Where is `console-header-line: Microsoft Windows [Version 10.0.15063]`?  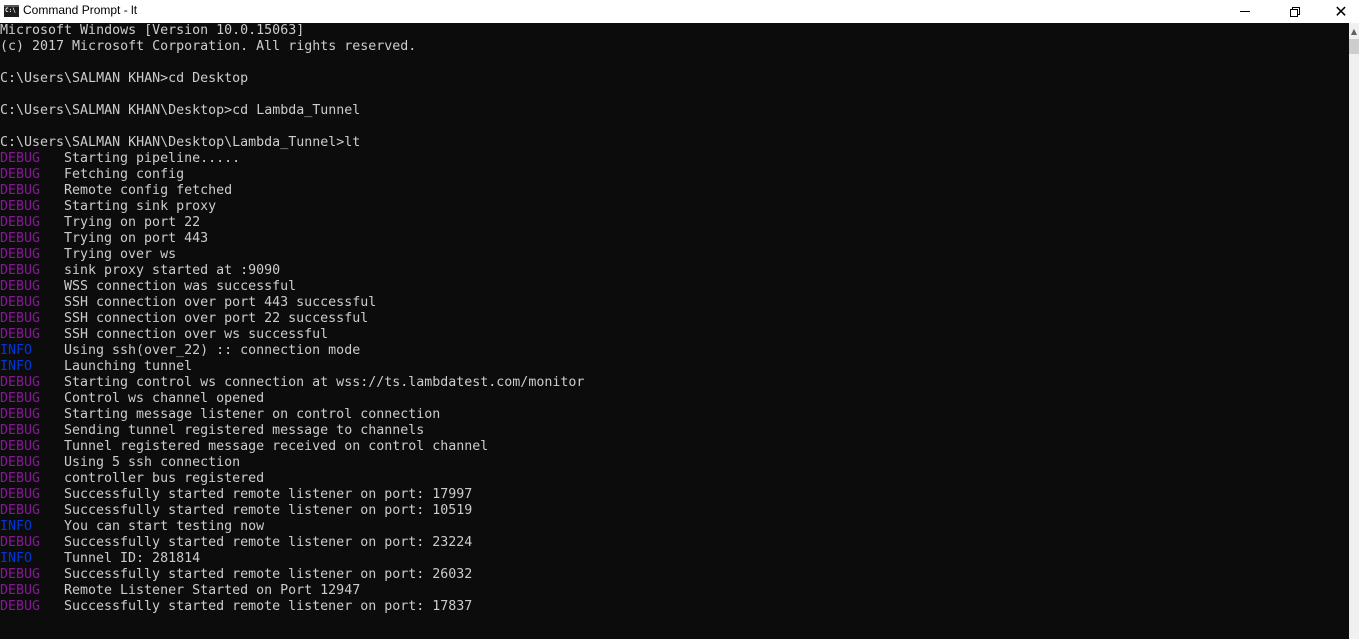
console-header-line: Microsoft Windows [Version 10.0.15063] is located at coordinates (152, 30).